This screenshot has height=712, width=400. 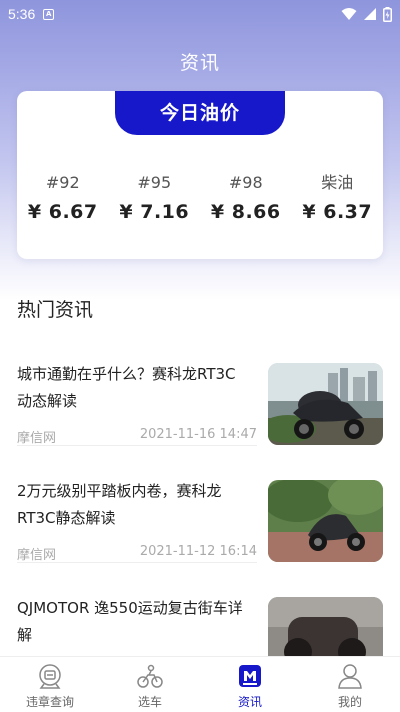 I want to click on news-title: 2万元级别平踏板内卷，赛科龙RT3C静态解读, so click(x=119, y=504).